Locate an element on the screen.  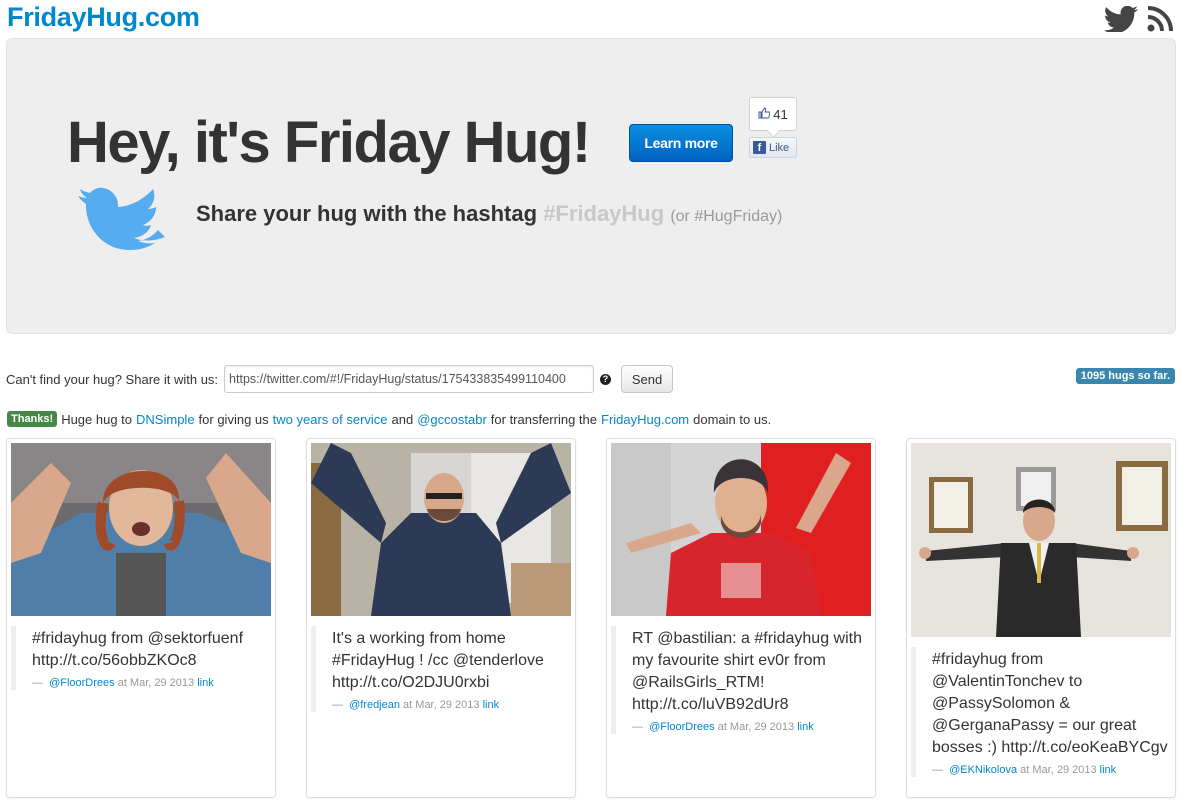
hug-count-badge: 1095 hugs so far. is located at coordinates (1125, 376).